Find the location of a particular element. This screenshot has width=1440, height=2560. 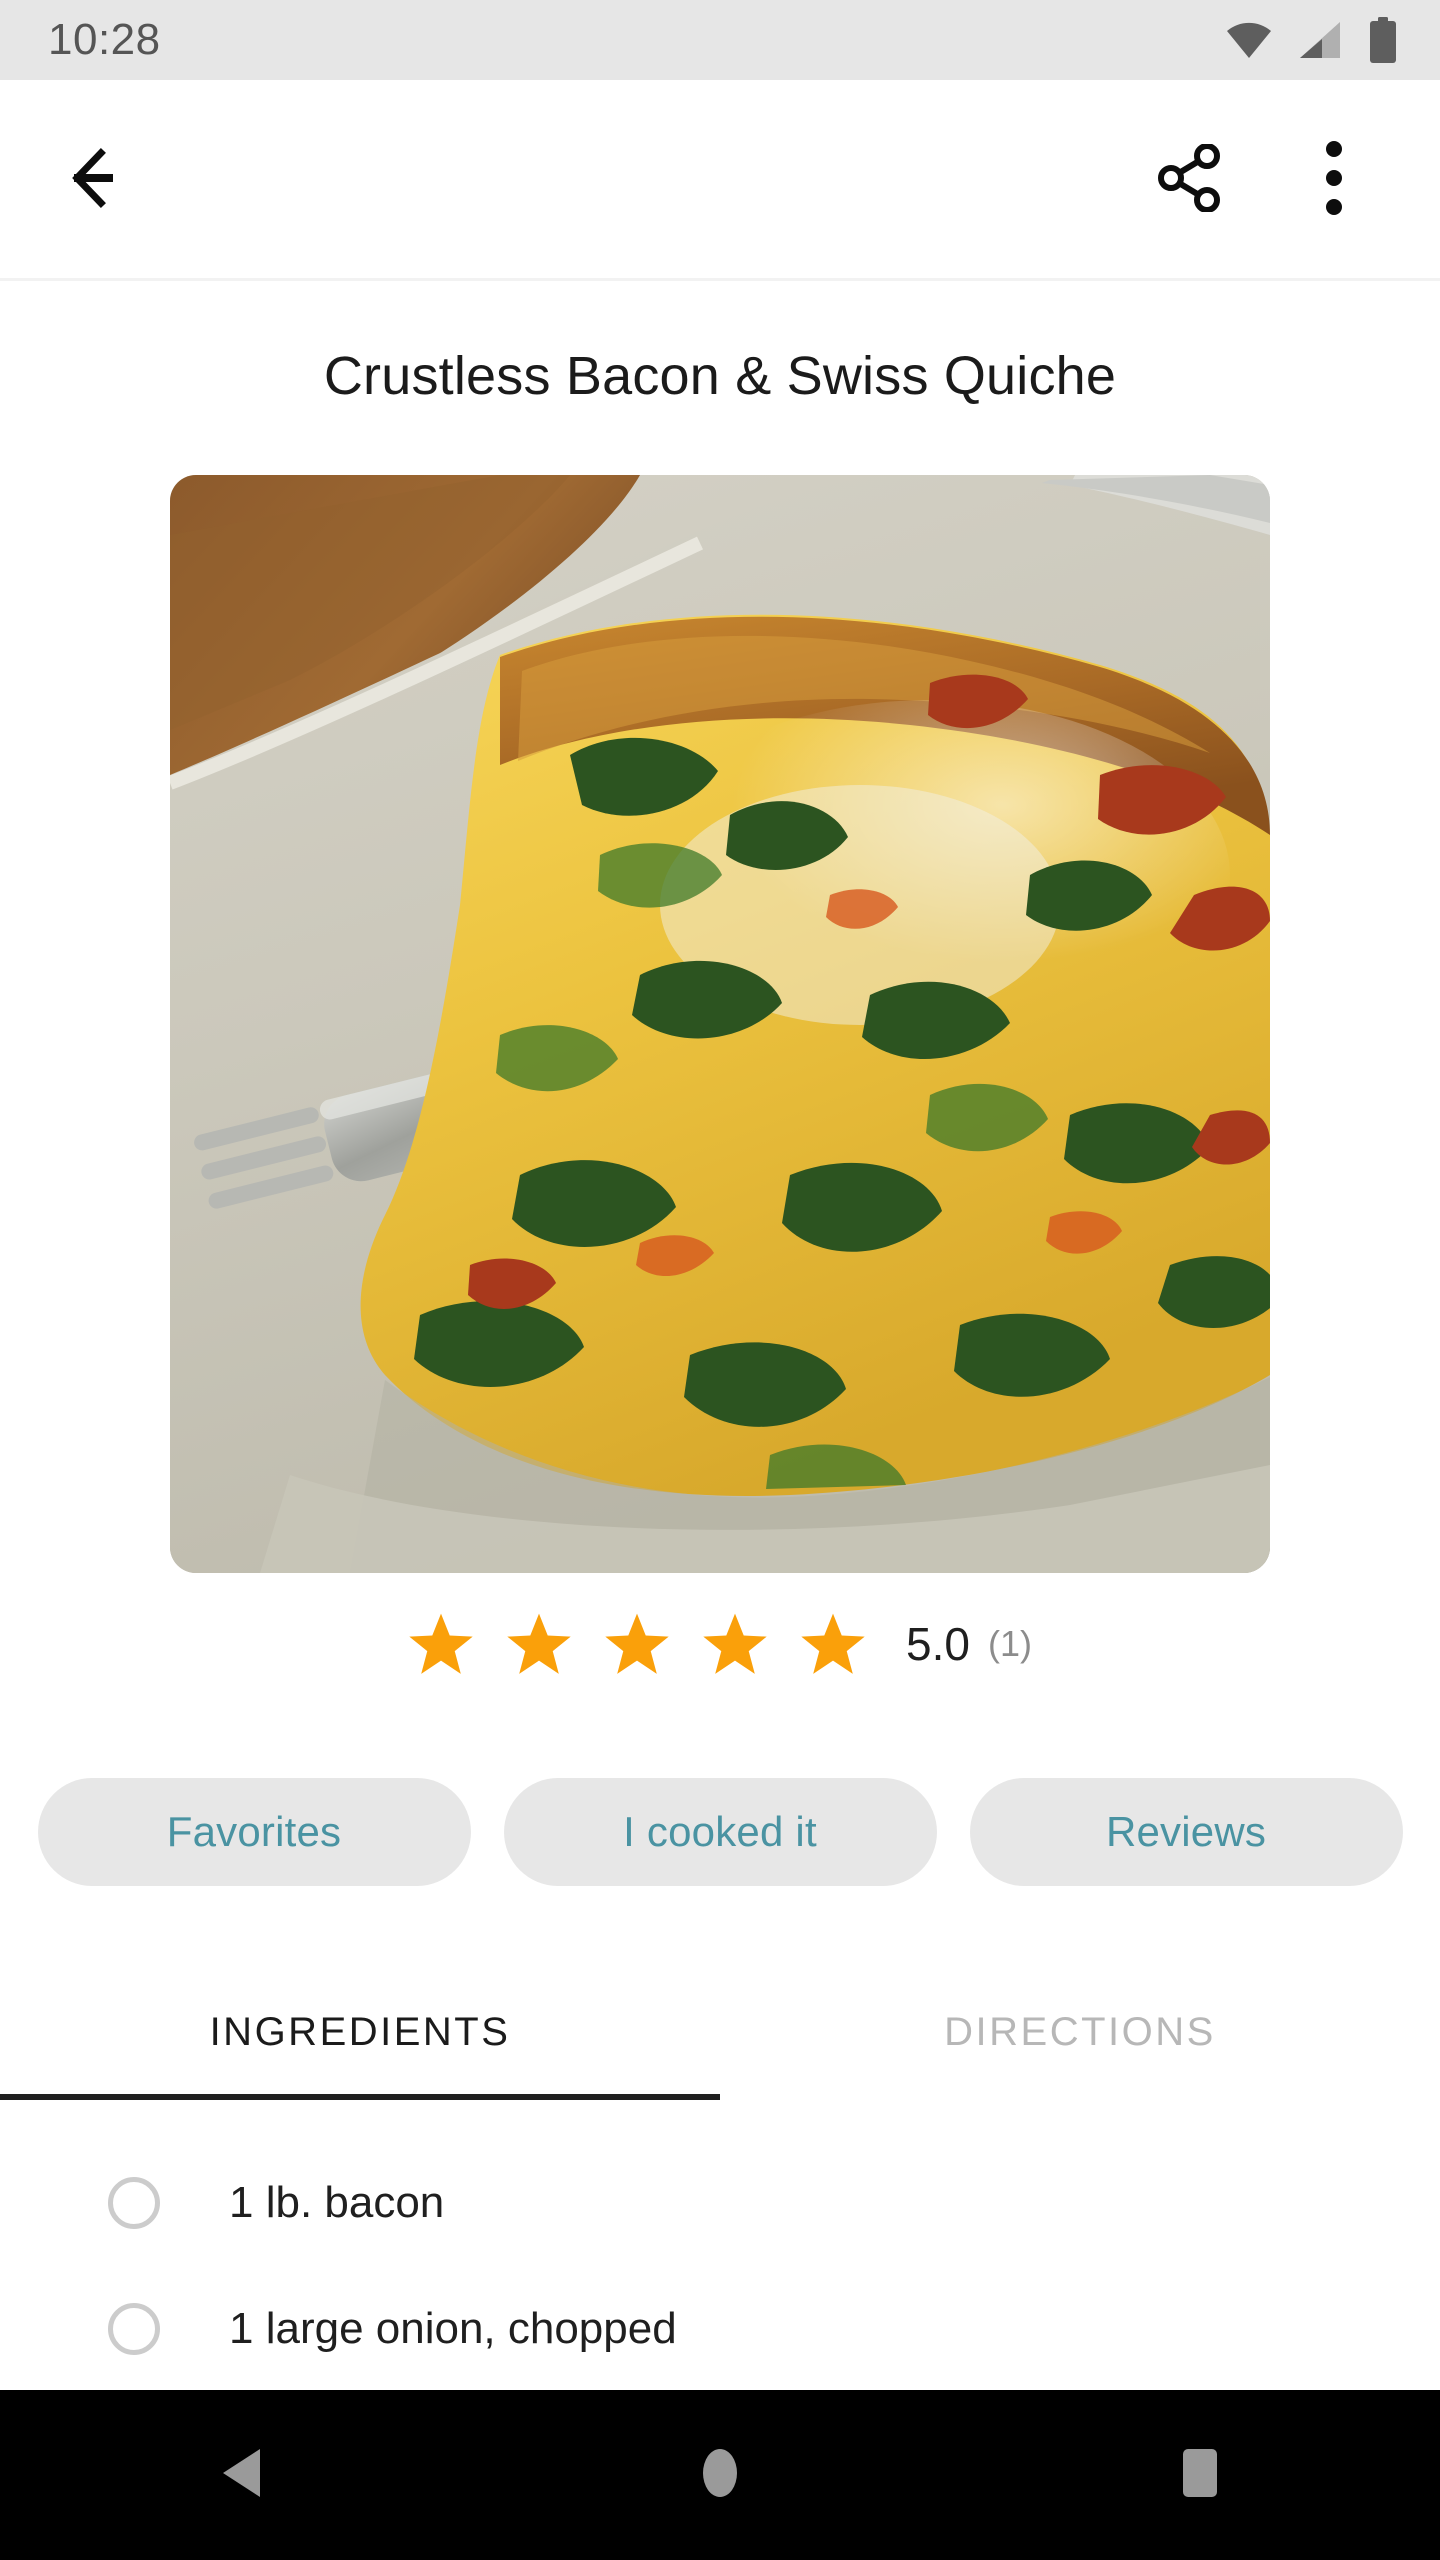

action-button-row: Favorites I cooked it Reviews is located at coordinates (720, 1832).